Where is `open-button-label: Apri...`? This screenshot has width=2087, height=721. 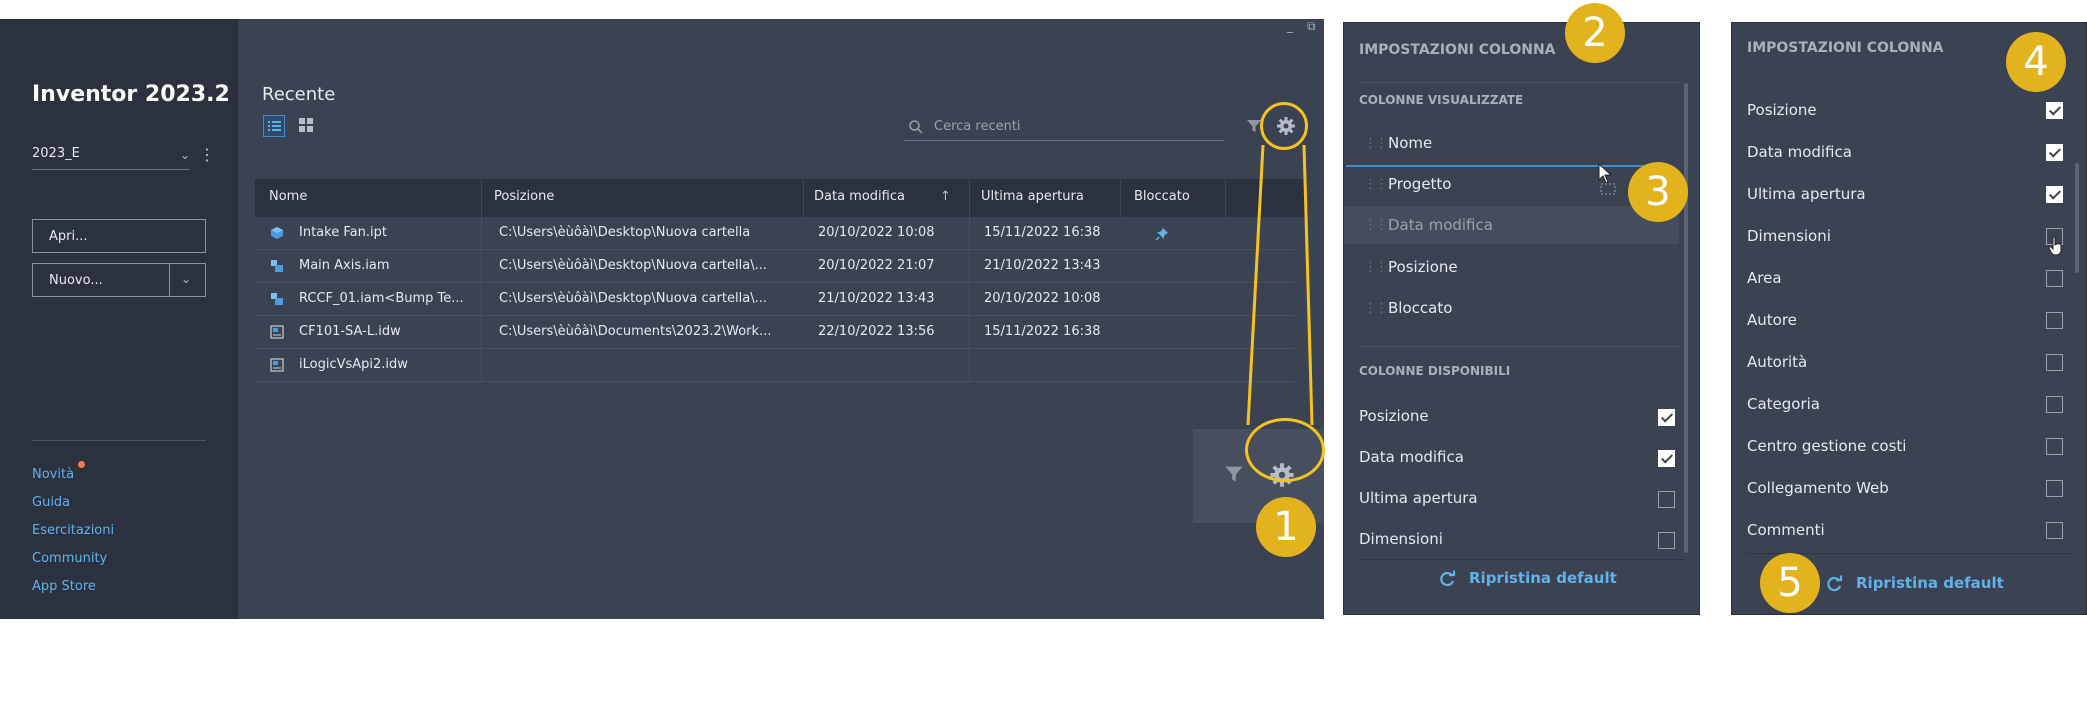 open-button-label: Apri... is located at coordinates (68, 236).